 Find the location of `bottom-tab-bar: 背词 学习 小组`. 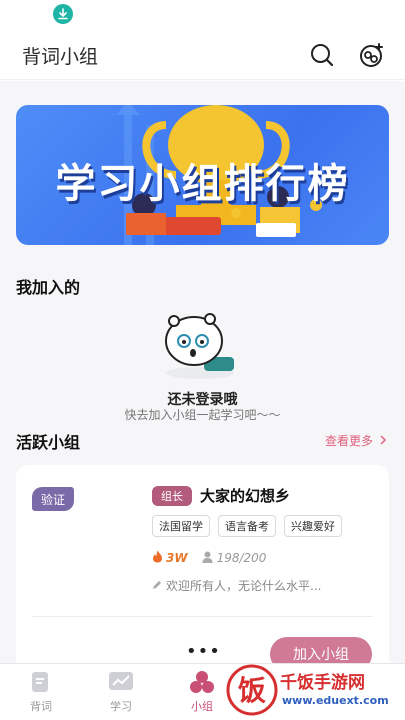

bottom-tab-bar: 背词 学习 小组 is located at coordinates (202, 691).